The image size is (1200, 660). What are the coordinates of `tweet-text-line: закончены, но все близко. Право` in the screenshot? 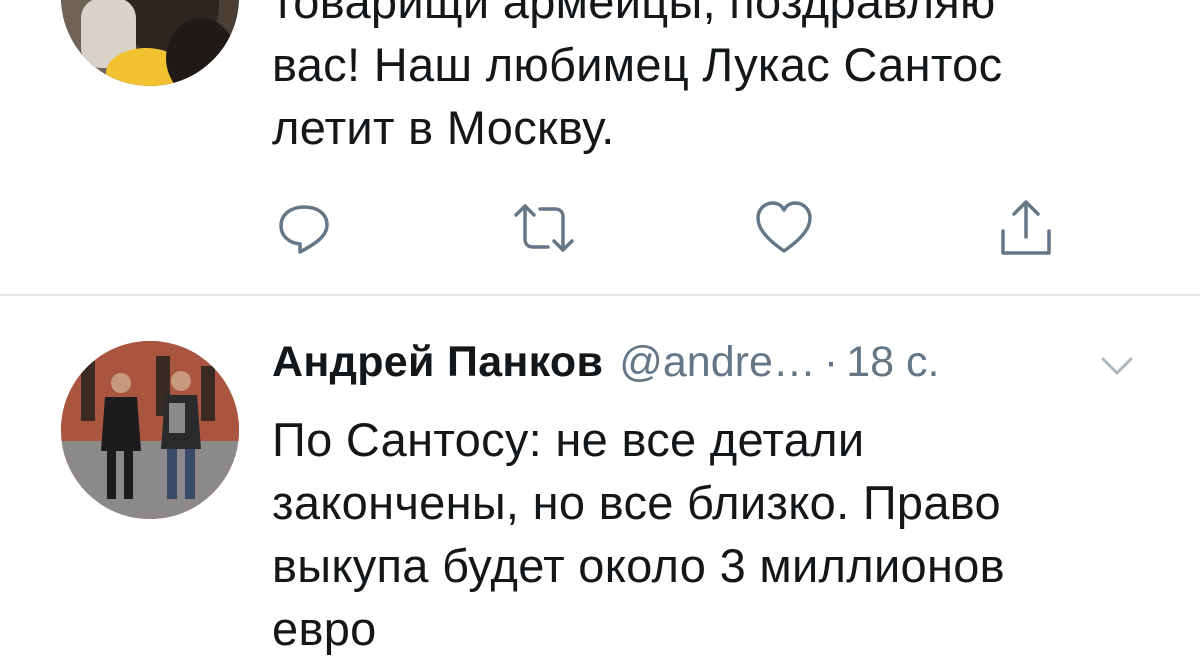 It's located at (636, 502).